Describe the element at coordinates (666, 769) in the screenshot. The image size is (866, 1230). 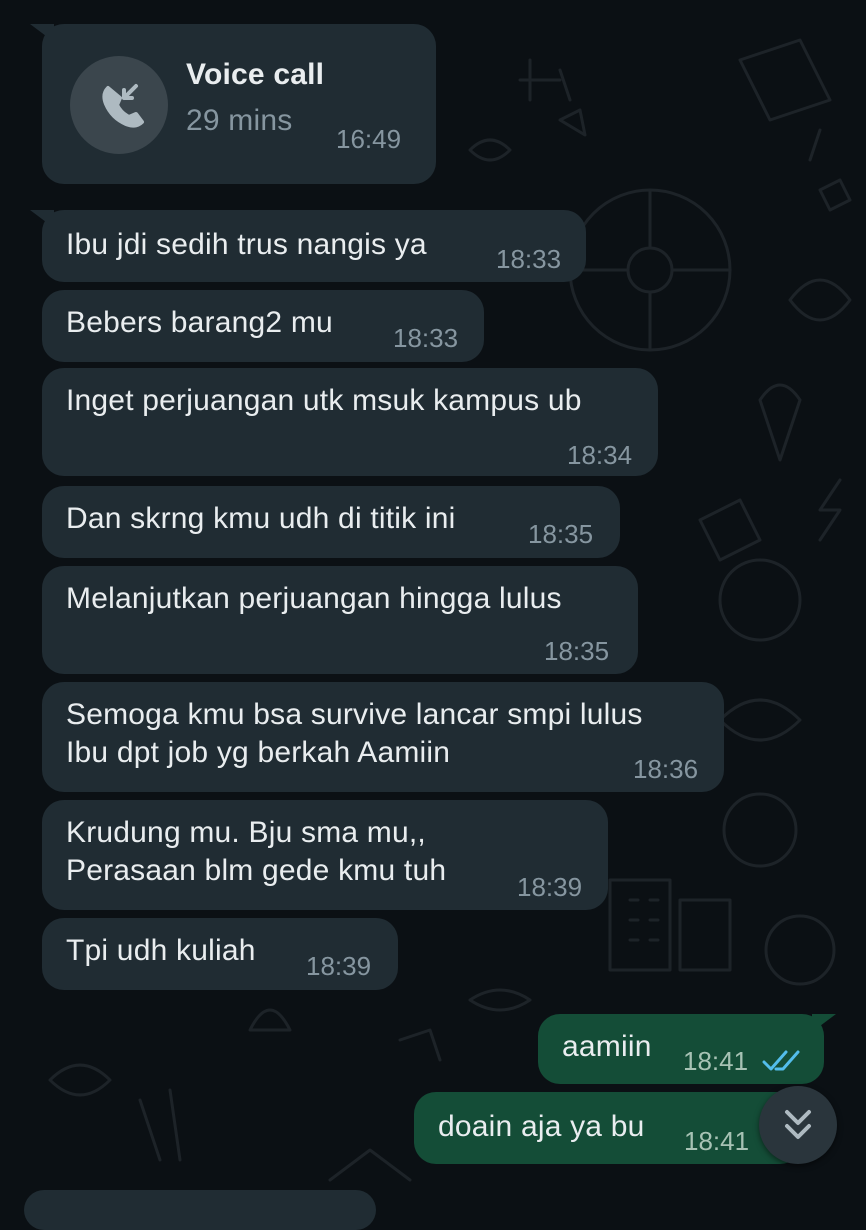
I see `message-time: 18:36` at that location.